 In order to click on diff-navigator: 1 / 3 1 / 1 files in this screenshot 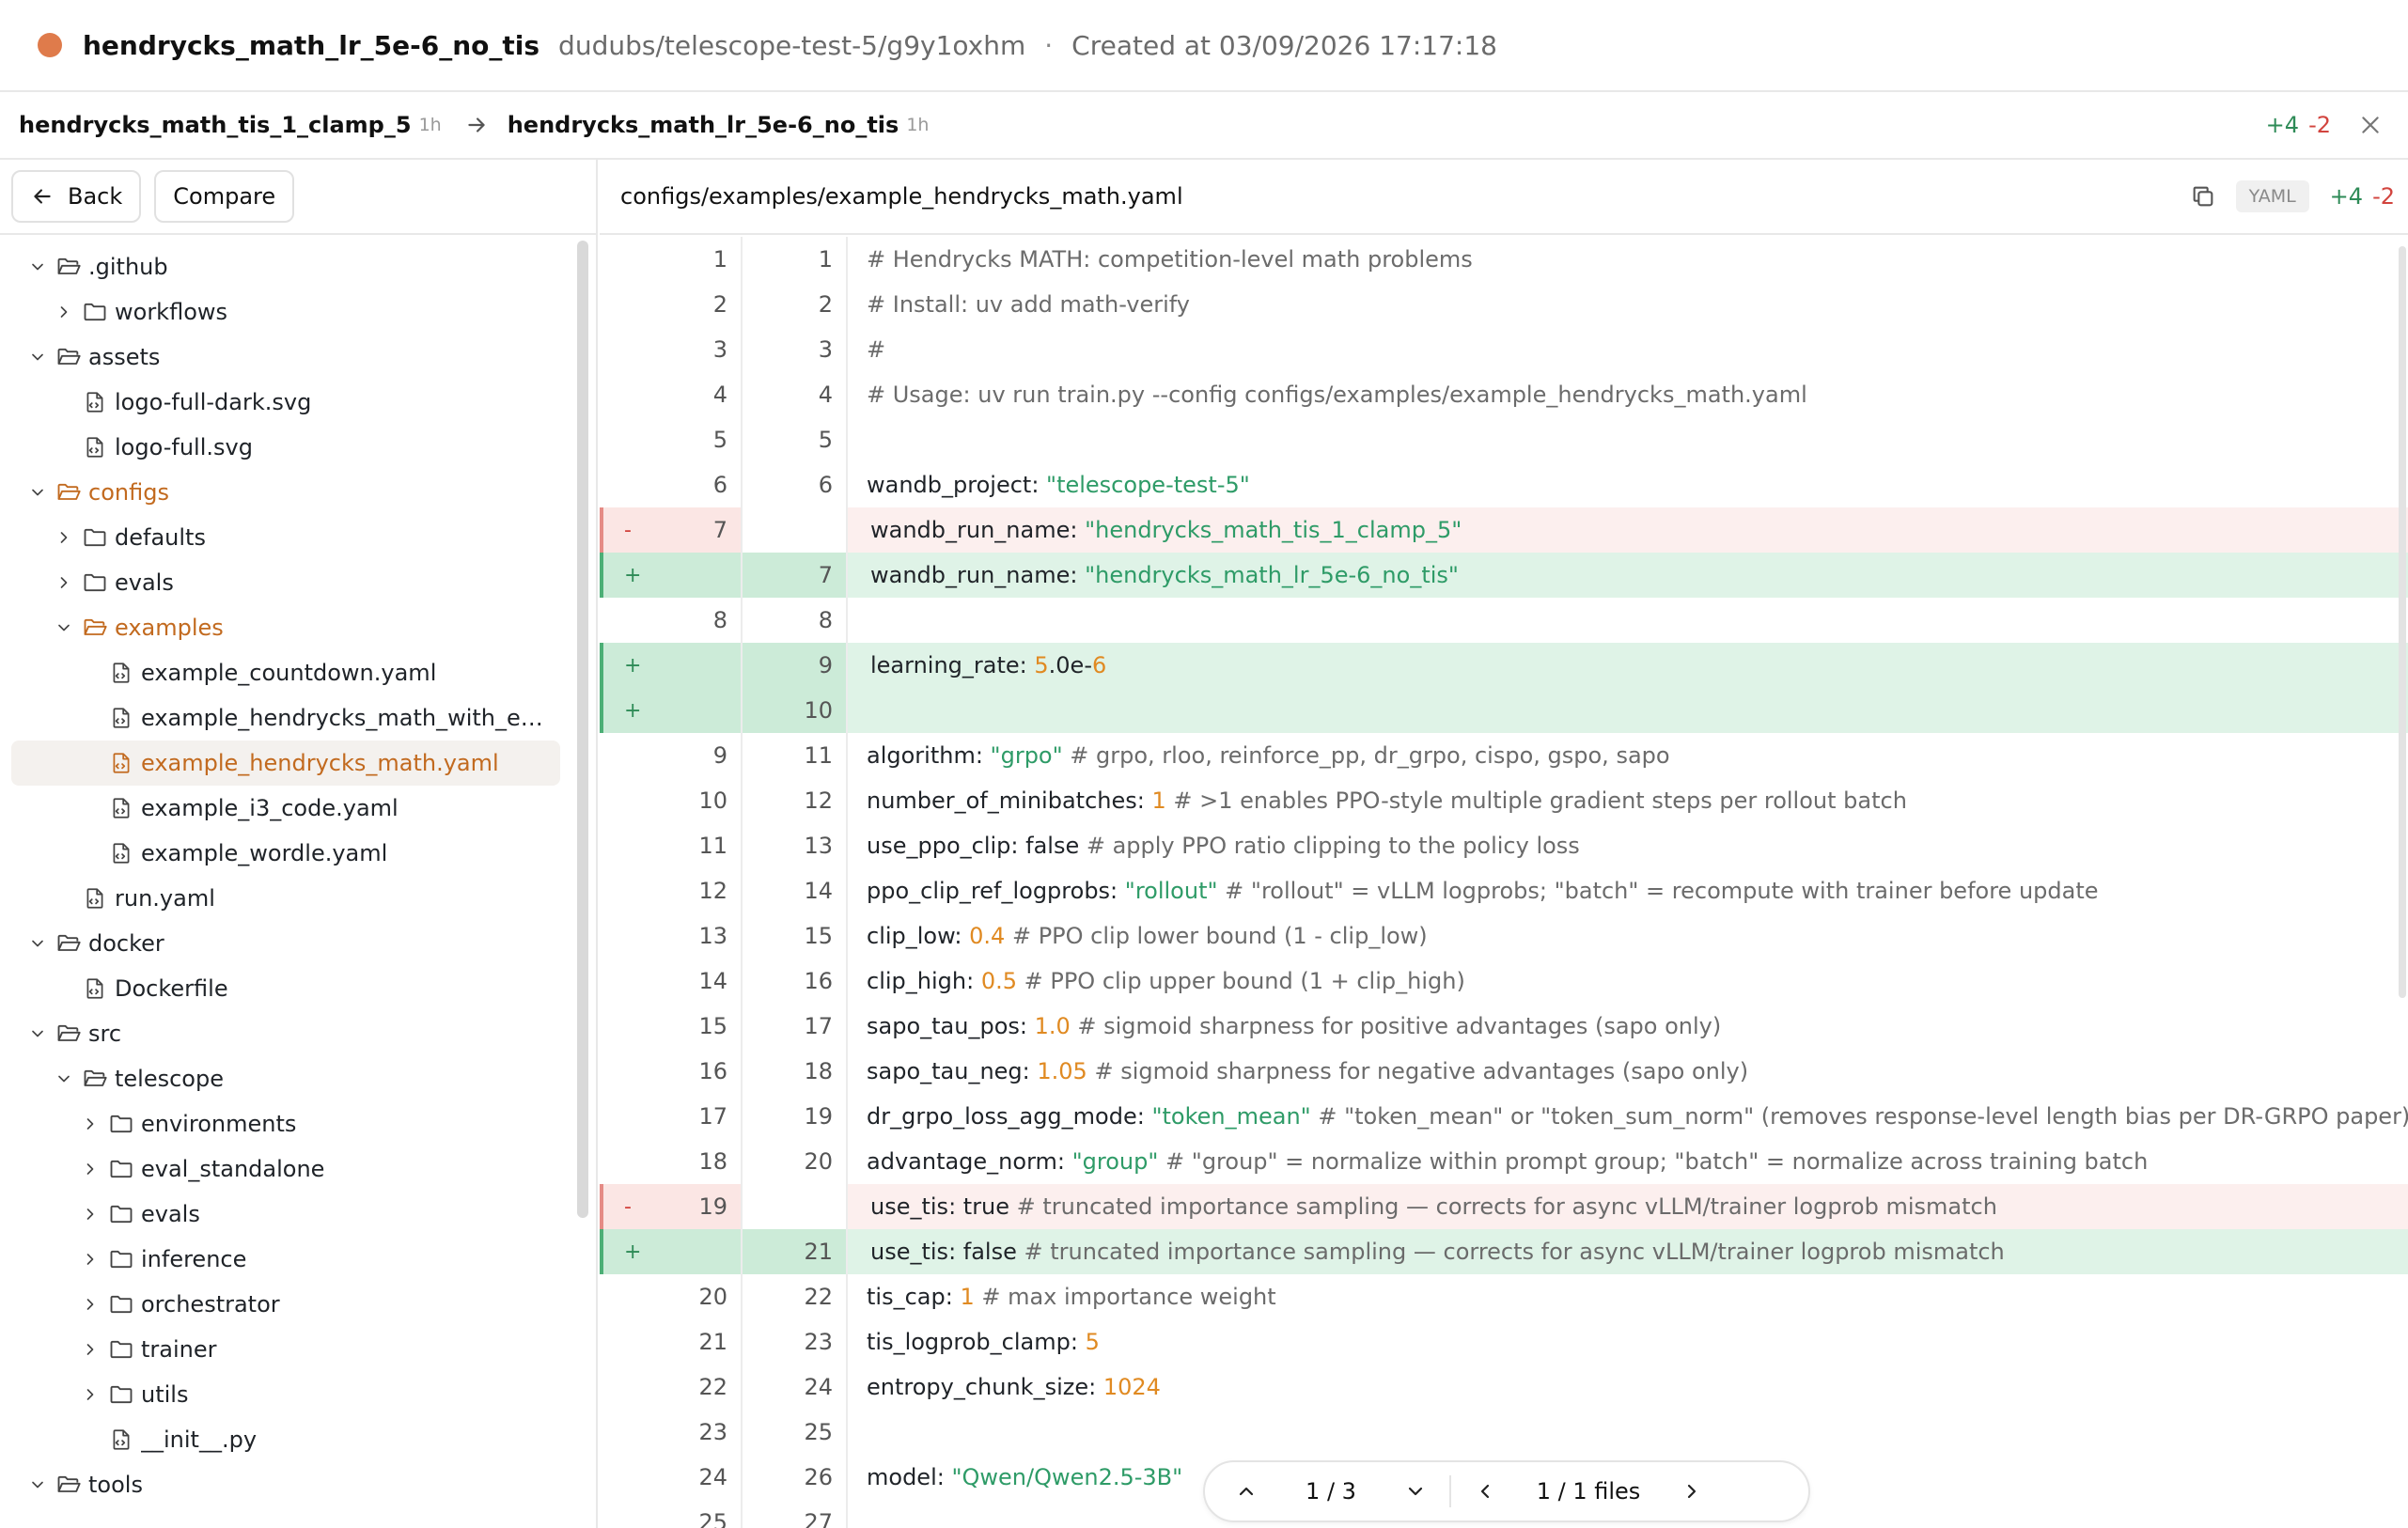, I will do `click(1506, 1491)`.